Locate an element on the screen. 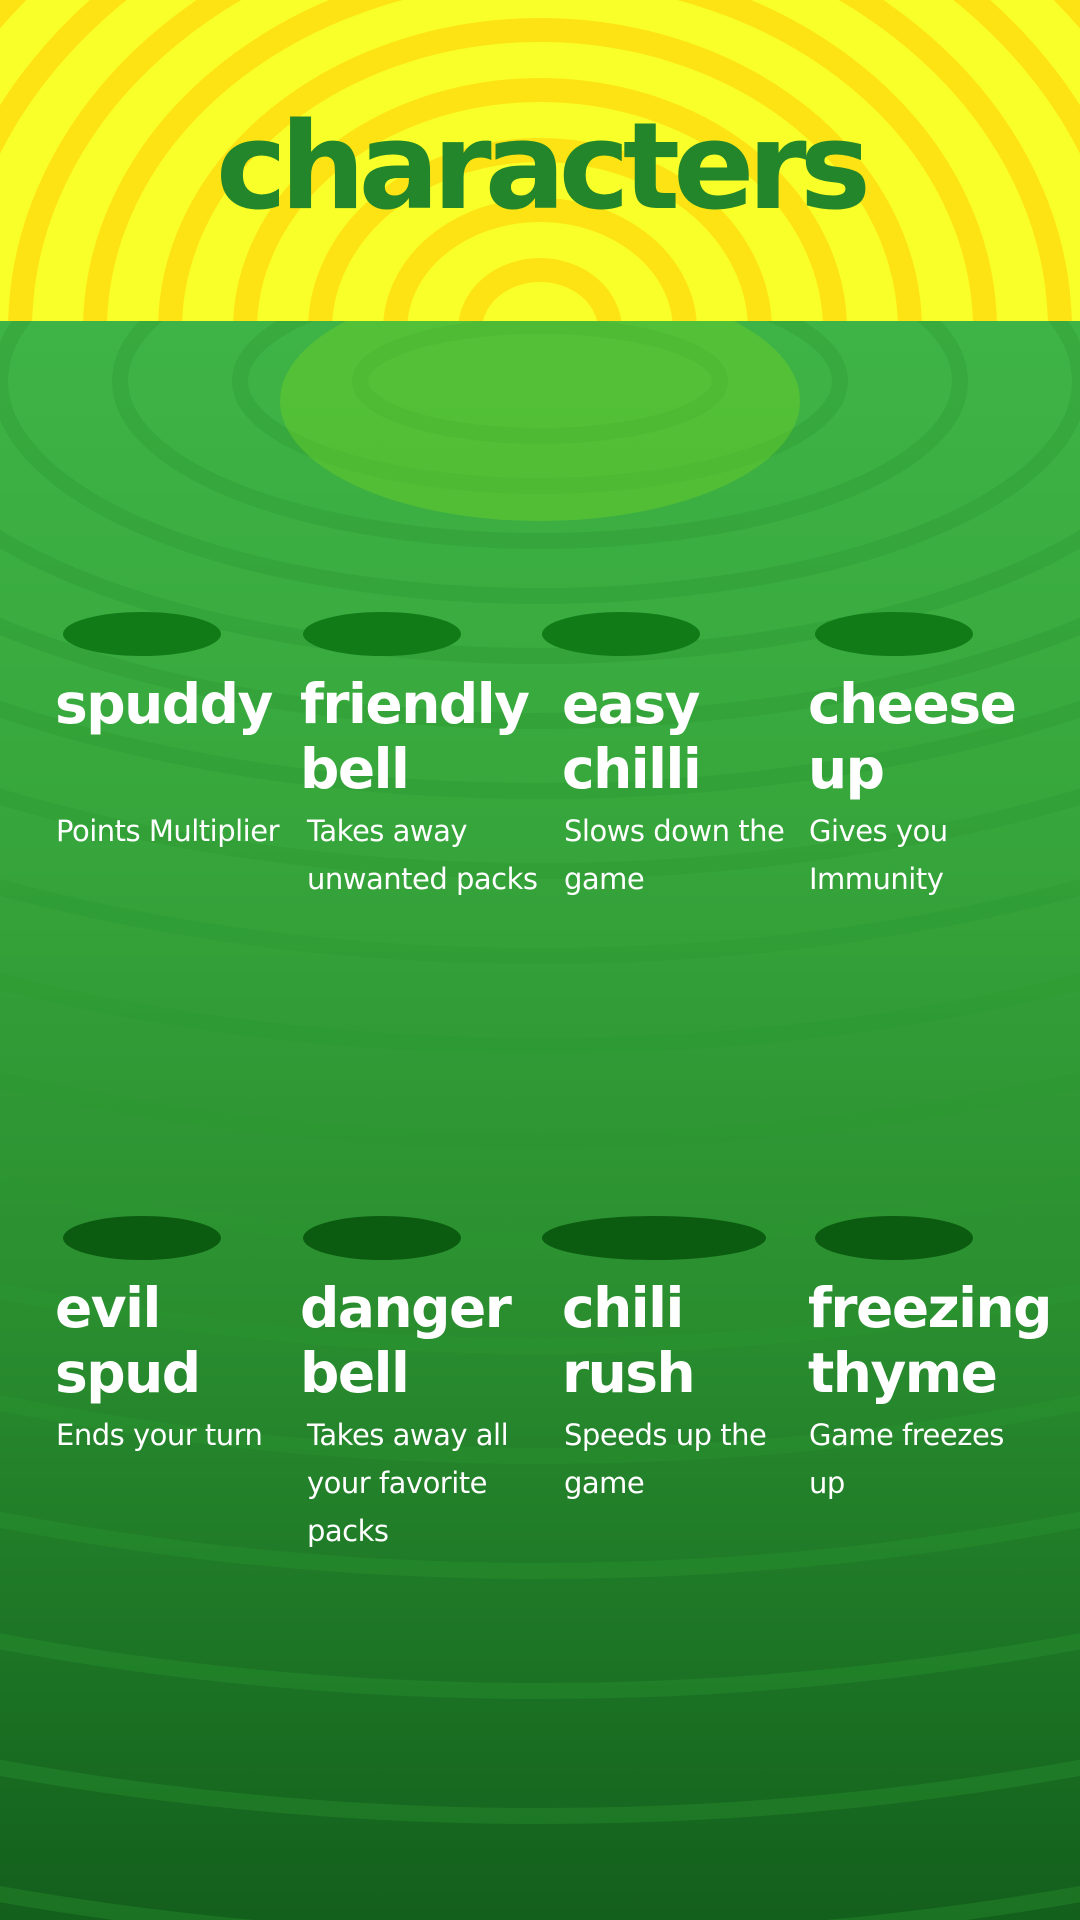 The image size is (1080, 1920). character-name: easy chilli is located at coordinates (632, 736).